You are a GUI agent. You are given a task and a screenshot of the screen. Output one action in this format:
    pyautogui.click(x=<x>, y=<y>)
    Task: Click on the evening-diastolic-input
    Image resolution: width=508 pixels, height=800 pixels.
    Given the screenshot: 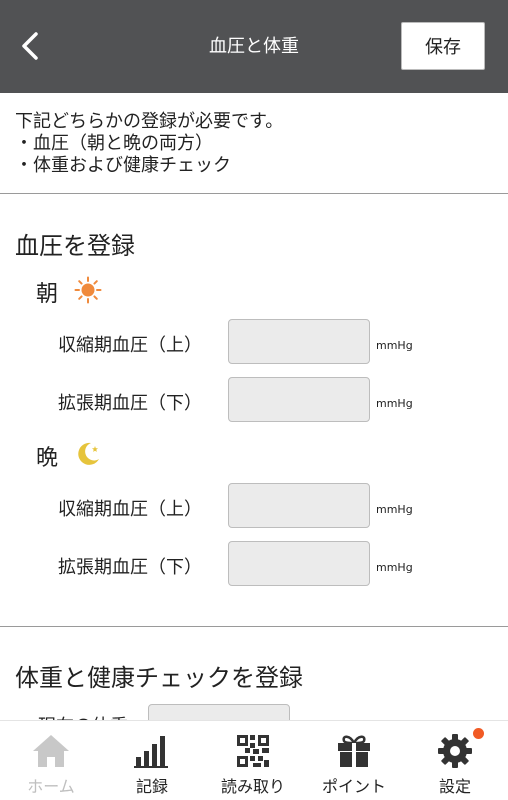 What is the action you would take?
    pyautogui.click(x=299, y=563)
    